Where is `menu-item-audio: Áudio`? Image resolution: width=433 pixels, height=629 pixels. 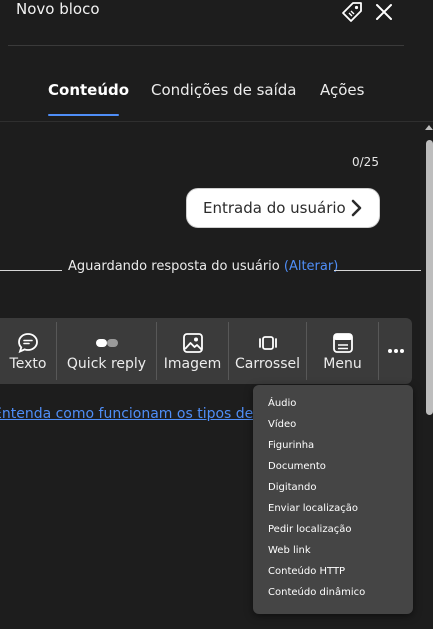
menu-item-audio: Áudio is located at coordinates (282, 403).